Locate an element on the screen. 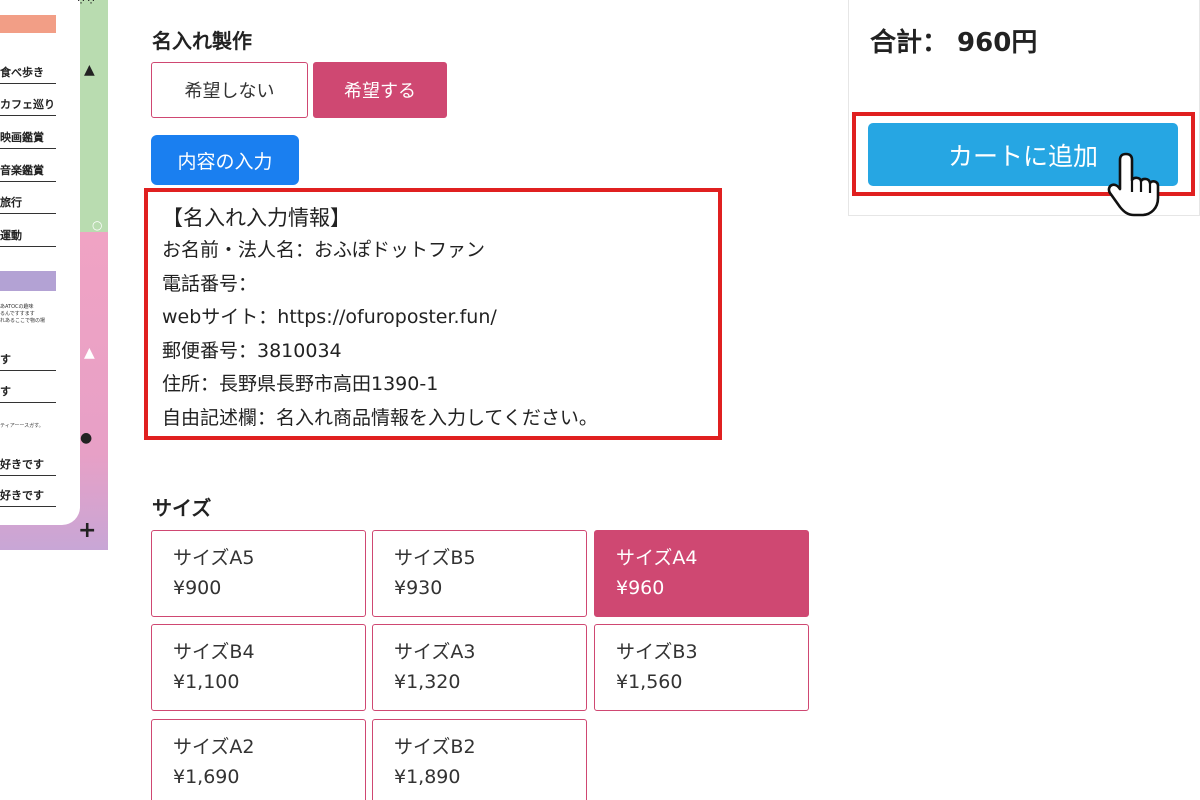 The height and width of the screenshot is (800, 1200). pointer-hand-icon is located at coordinates (1133, 184).